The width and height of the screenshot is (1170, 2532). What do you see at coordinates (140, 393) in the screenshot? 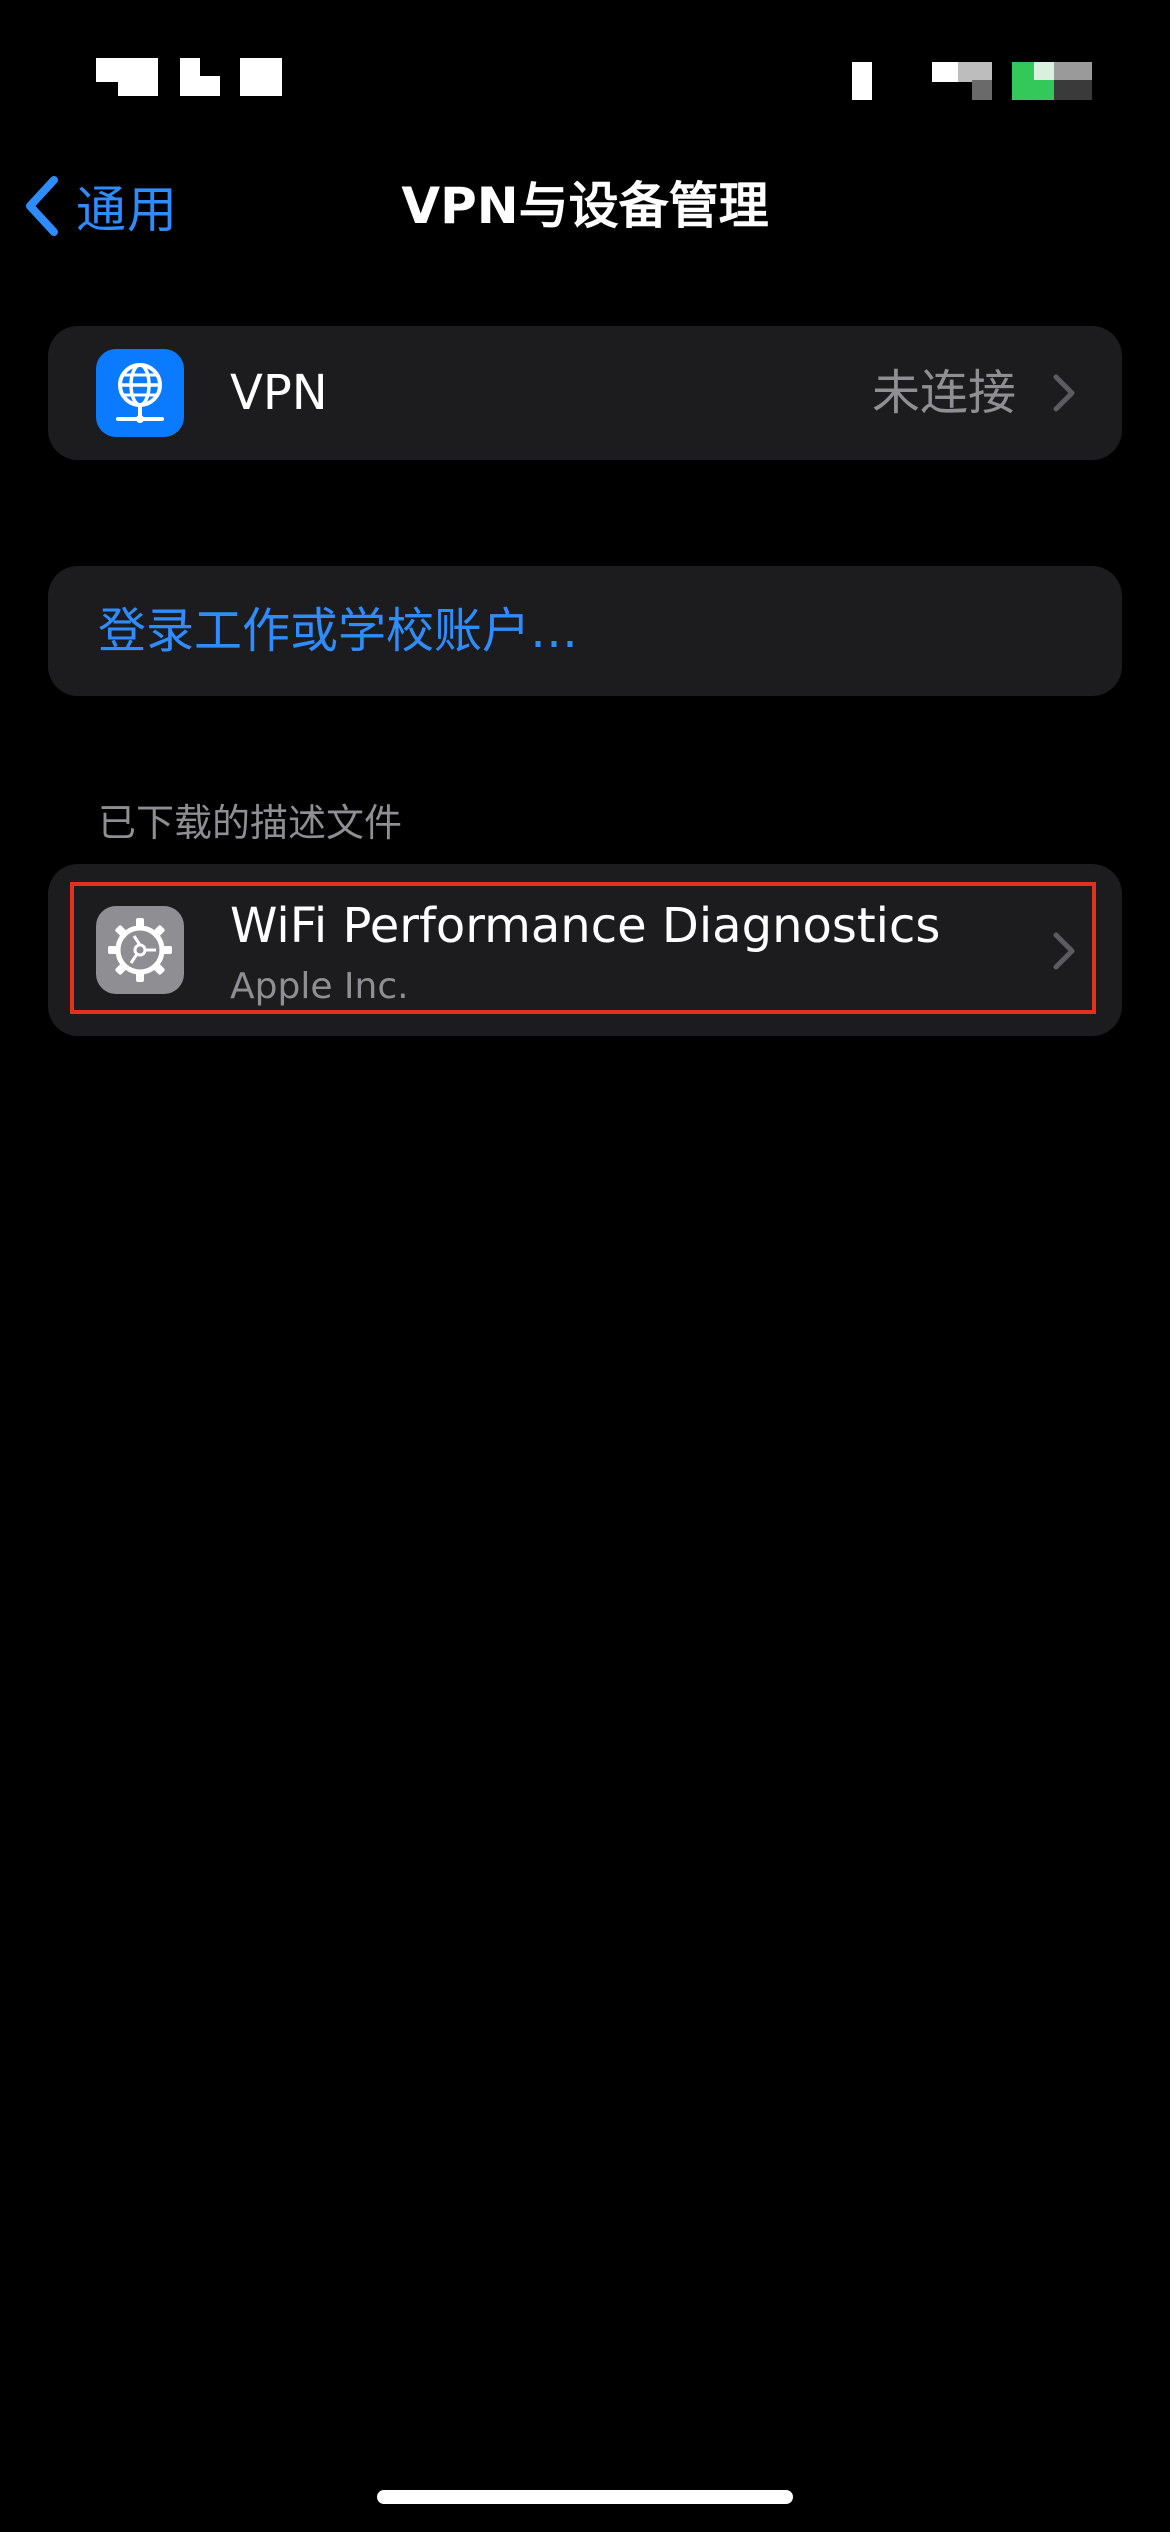
I see `globe-network-icon` at bounding box center [140, 393].